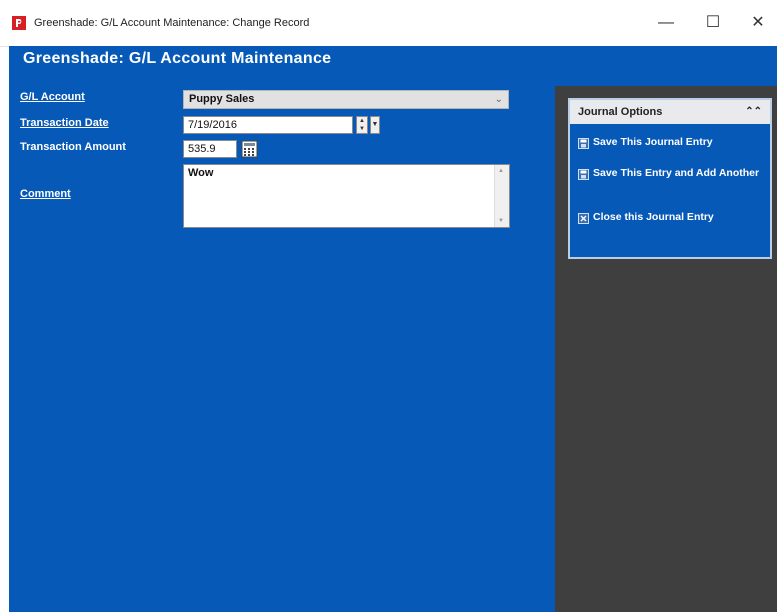 The width and height of the screenshot is (777, 612). Describe the element at coordinates (52, 97) in the screenshot. I see `gl-account-label: G/L Account` at that location.